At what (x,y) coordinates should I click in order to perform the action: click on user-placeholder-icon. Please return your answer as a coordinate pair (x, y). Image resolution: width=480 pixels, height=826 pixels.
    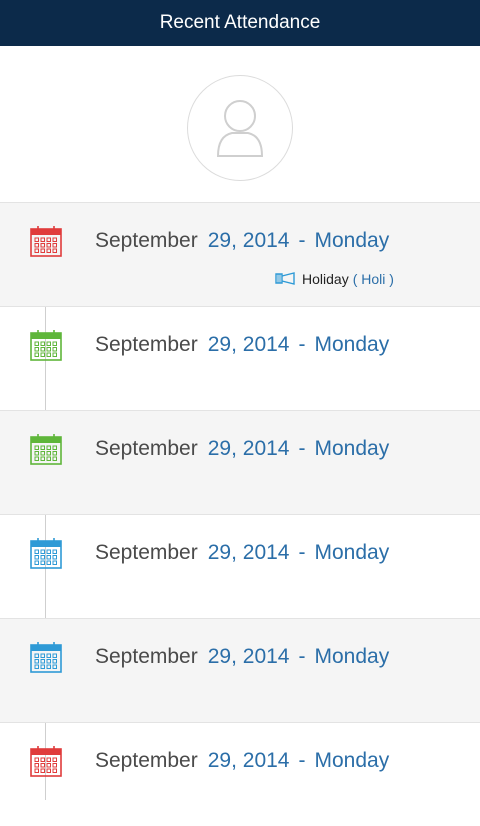
    Looking at the image, I should click on (240, 128).